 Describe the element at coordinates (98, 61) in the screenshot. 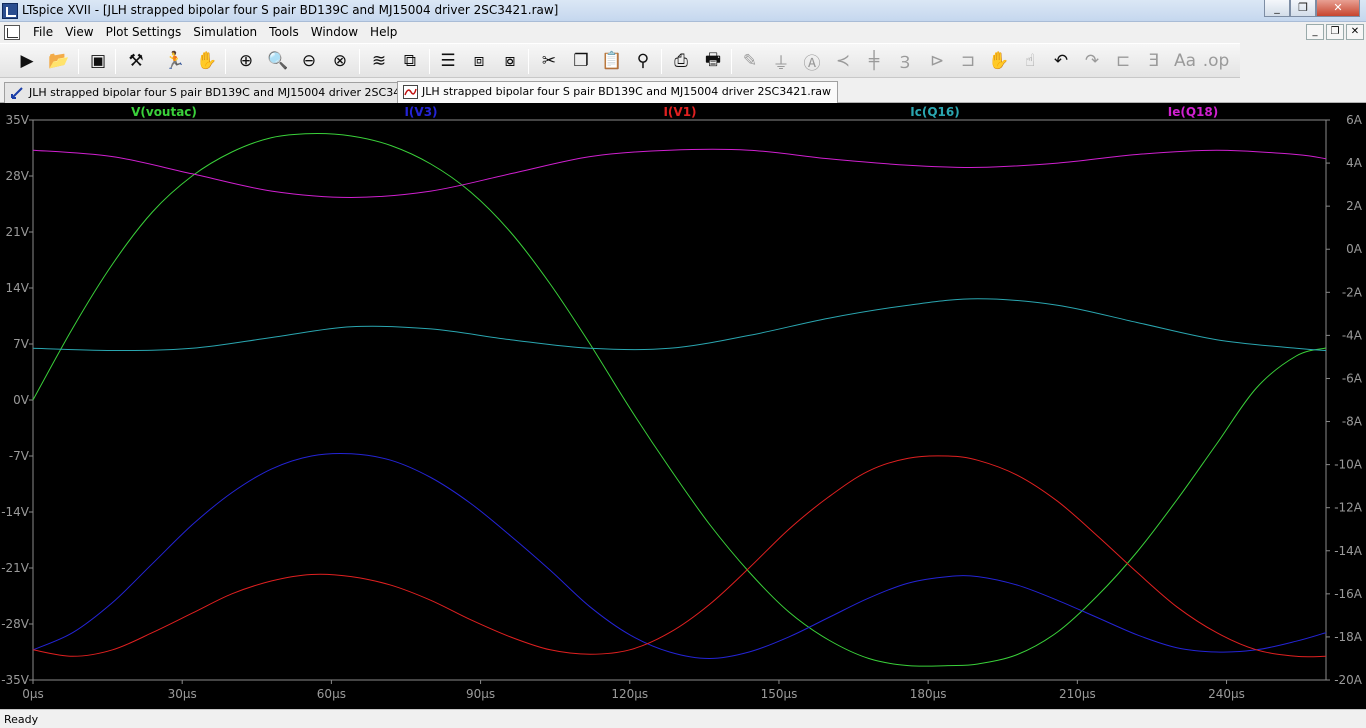

I see `save-icon: ▣` at that location.